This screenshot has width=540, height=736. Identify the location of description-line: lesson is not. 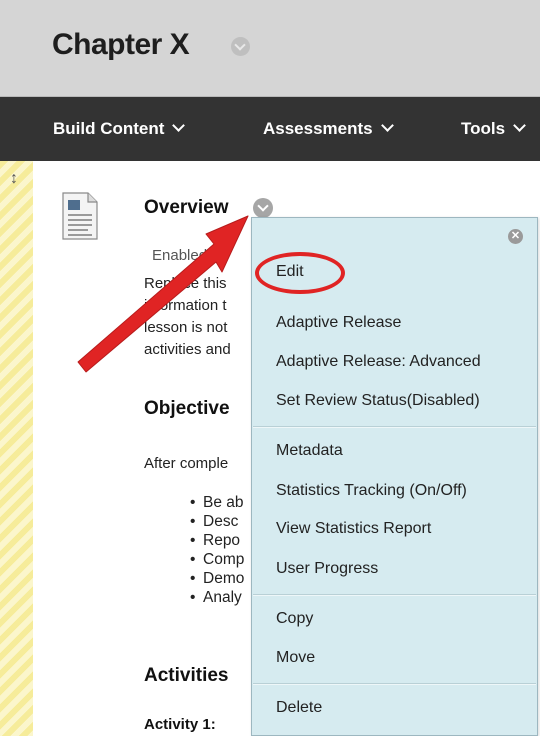
(186, 327).